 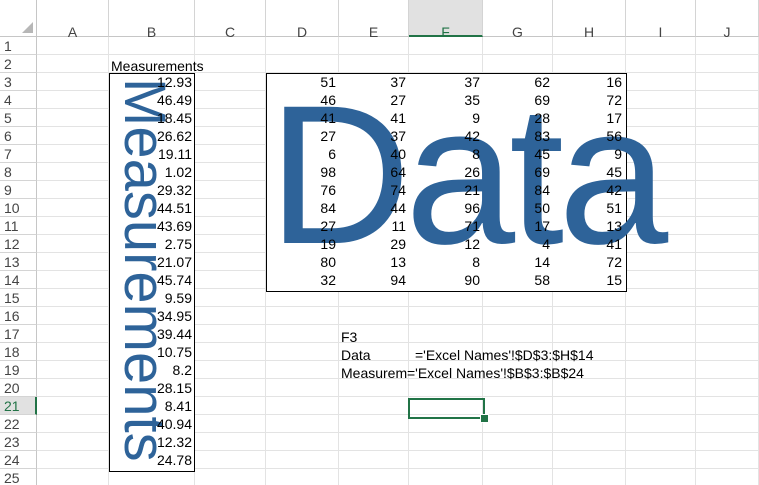 I want to click on data-cell: 11, so click(x=372, y=226).